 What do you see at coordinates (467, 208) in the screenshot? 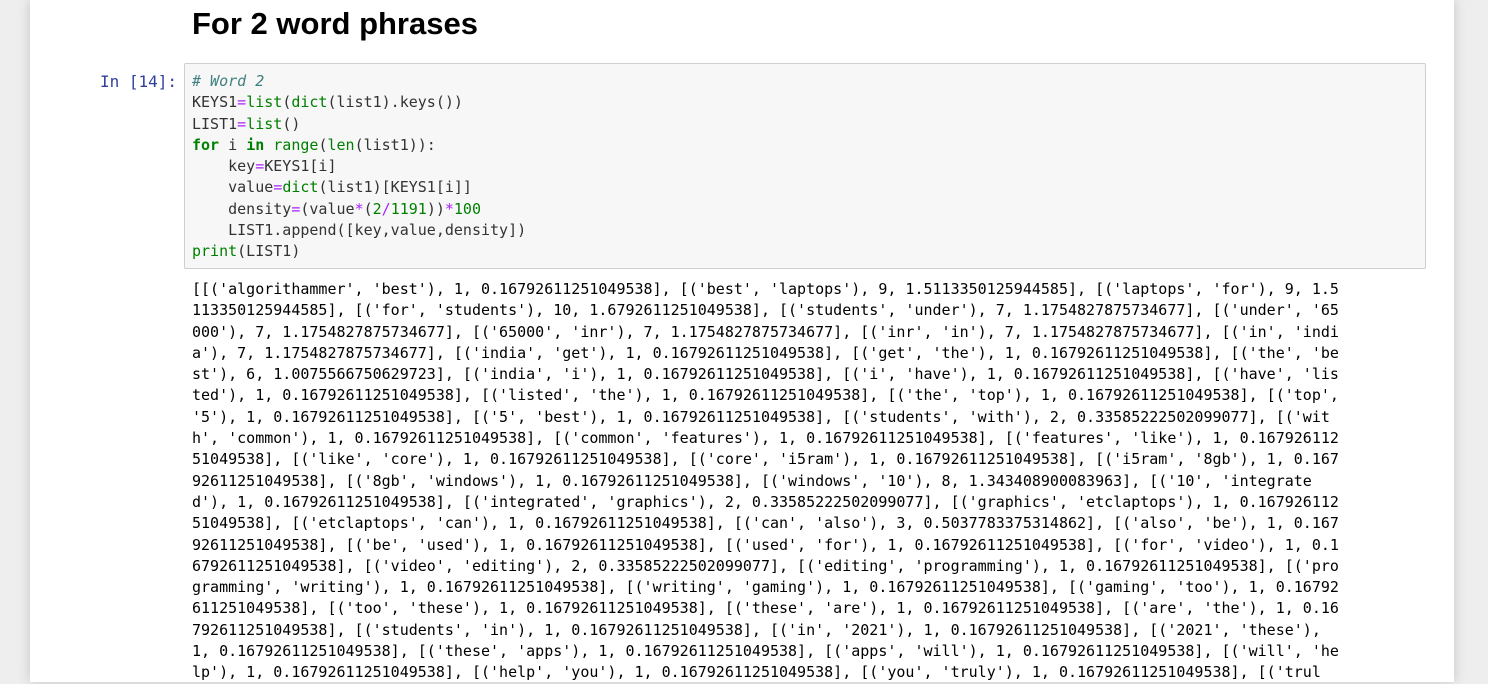
I see `code-number: 100` at bounding box center [467, 208].